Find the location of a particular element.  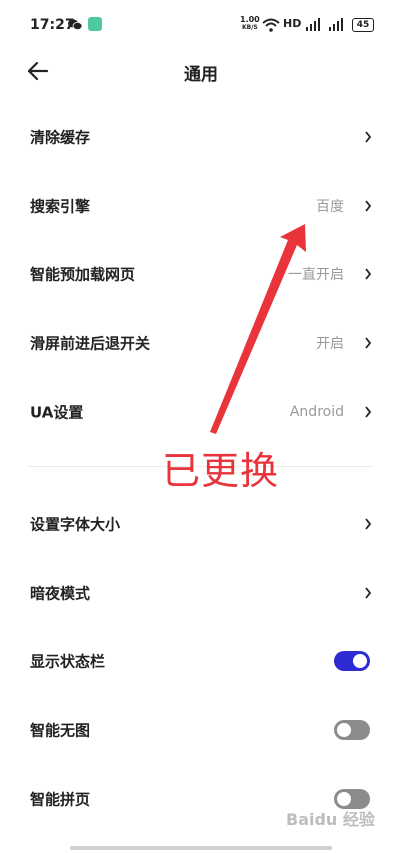

status-bar: 17:27 1.00 KB/S HD 45 is located at coordinates (201, 24).